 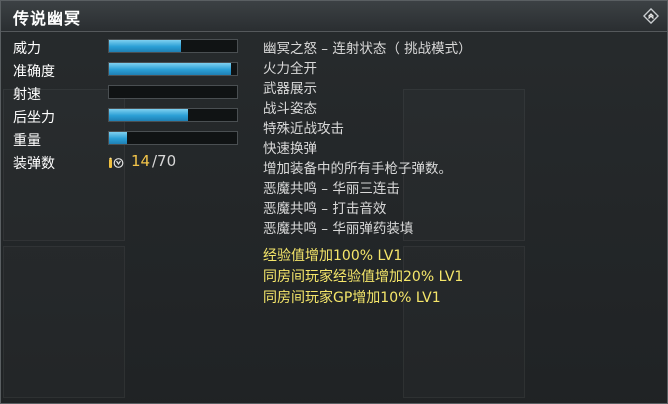 I want to click on stat-row-accuracy: 准确度, so click(x=128, y=71).